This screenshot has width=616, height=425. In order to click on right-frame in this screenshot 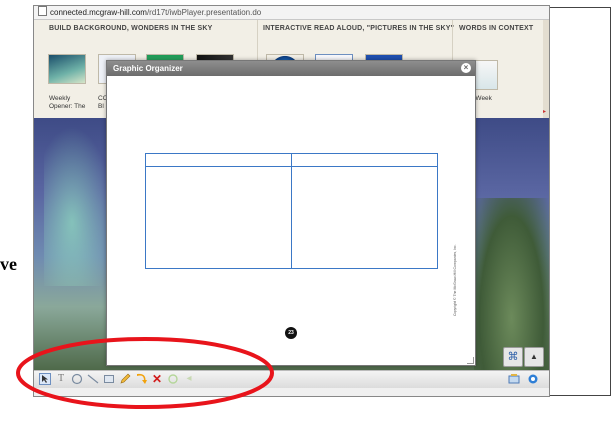, I will do `click(579, 201)`.